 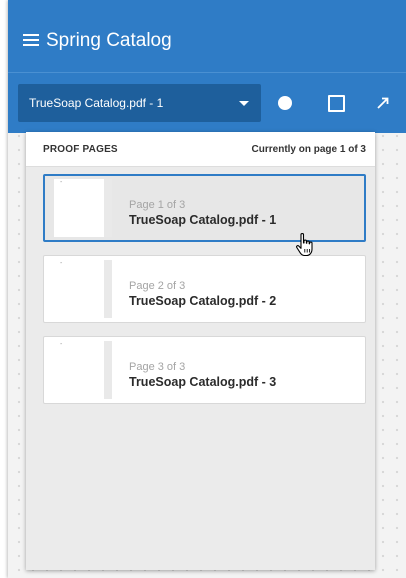 What do you see at coordinates (304, 245) in the screenshot?
I see `hand-pointer-icon` at bounding box center [304, 245].